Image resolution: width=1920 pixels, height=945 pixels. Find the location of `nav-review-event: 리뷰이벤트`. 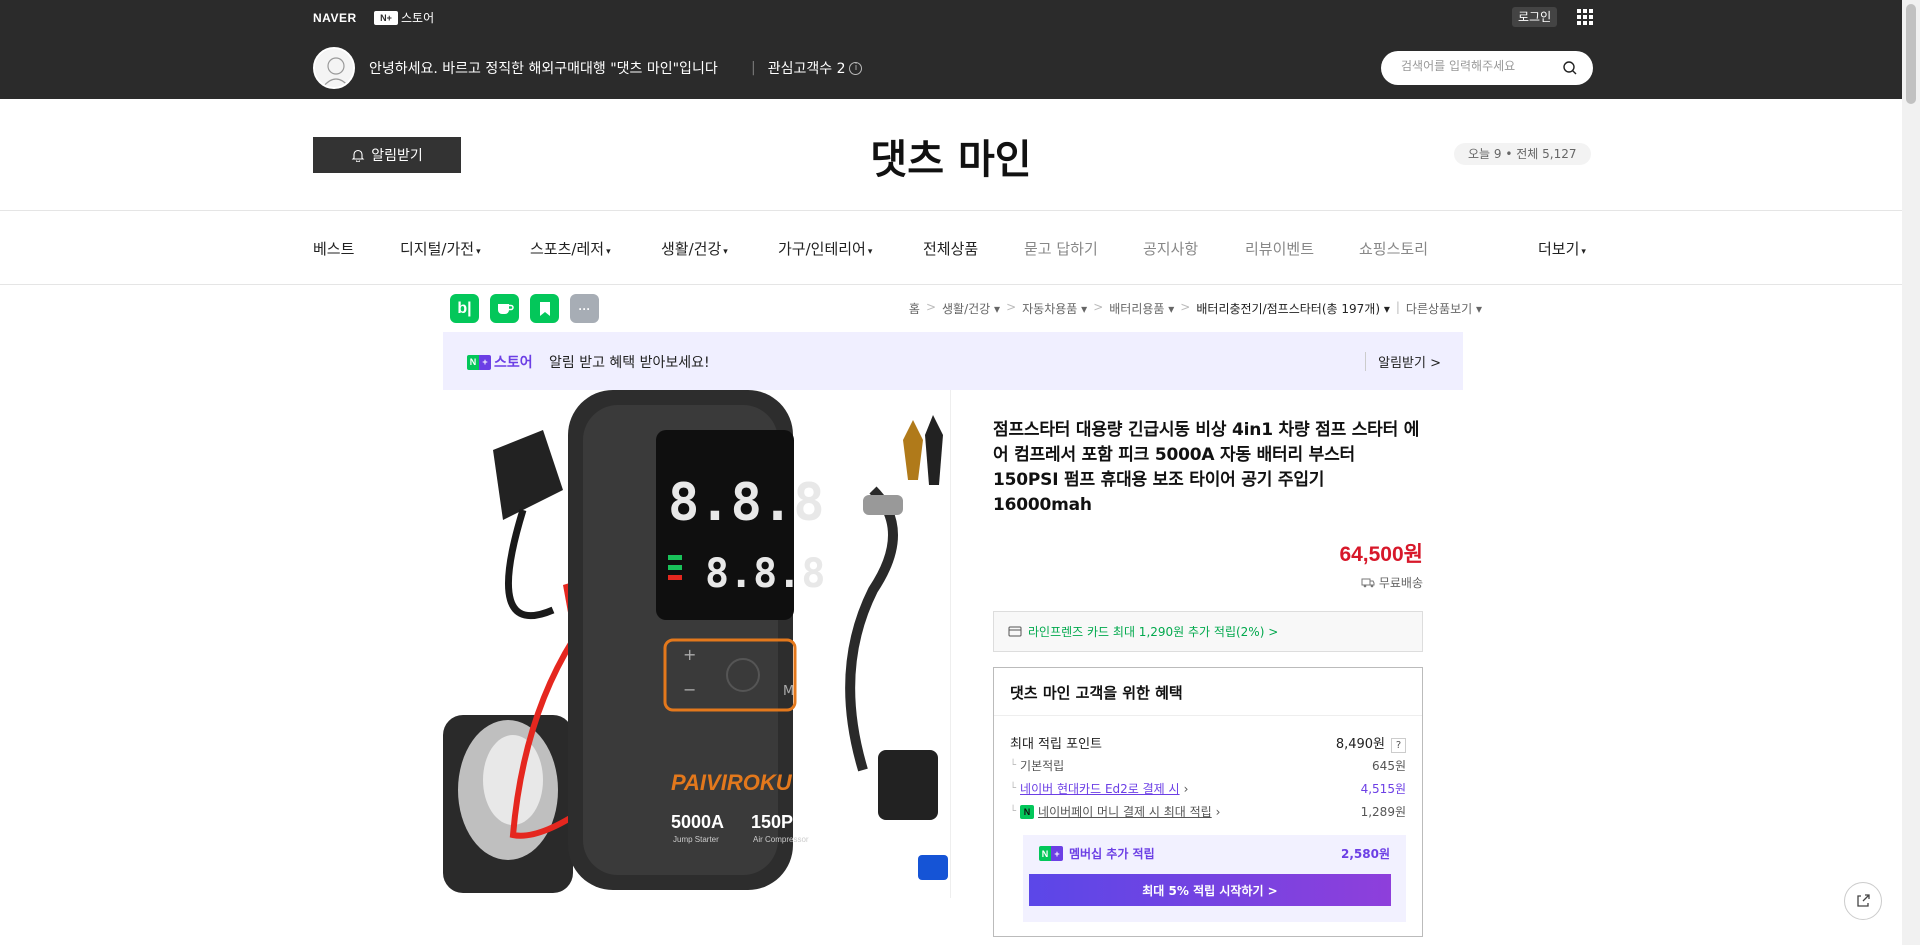

nav-review-event: 리뷰이벤트 is located at coordinates (1279, 248).